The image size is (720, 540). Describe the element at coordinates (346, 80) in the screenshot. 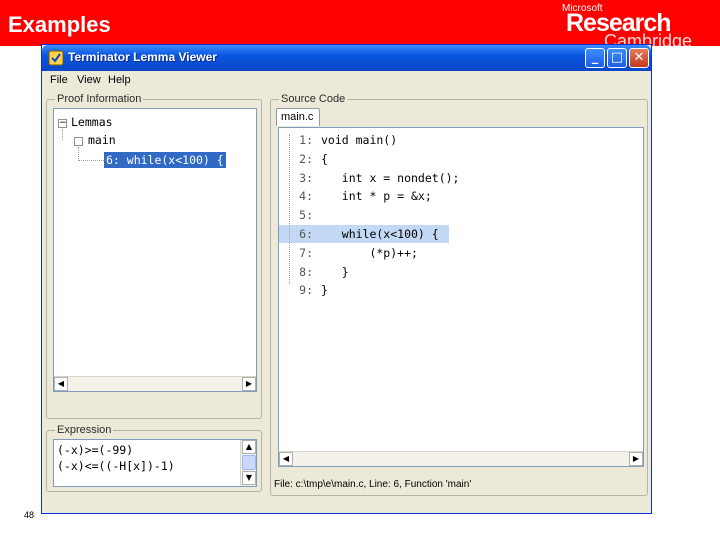

I see `menu-bar: File View Help` at that location.